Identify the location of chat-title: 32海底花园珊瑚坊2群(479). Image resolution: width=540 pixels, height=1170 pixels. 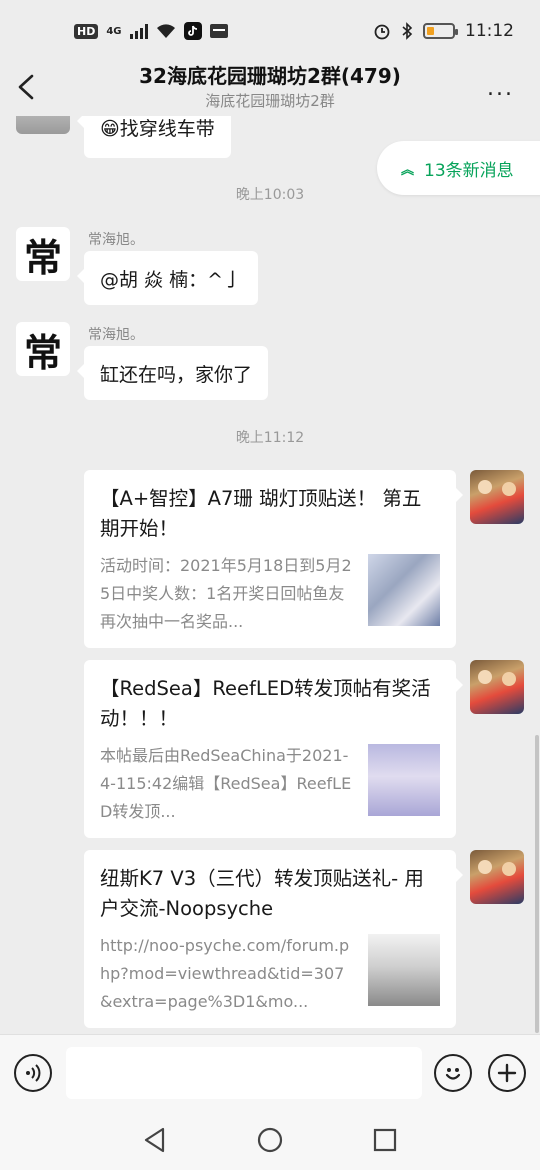
(270, 76).